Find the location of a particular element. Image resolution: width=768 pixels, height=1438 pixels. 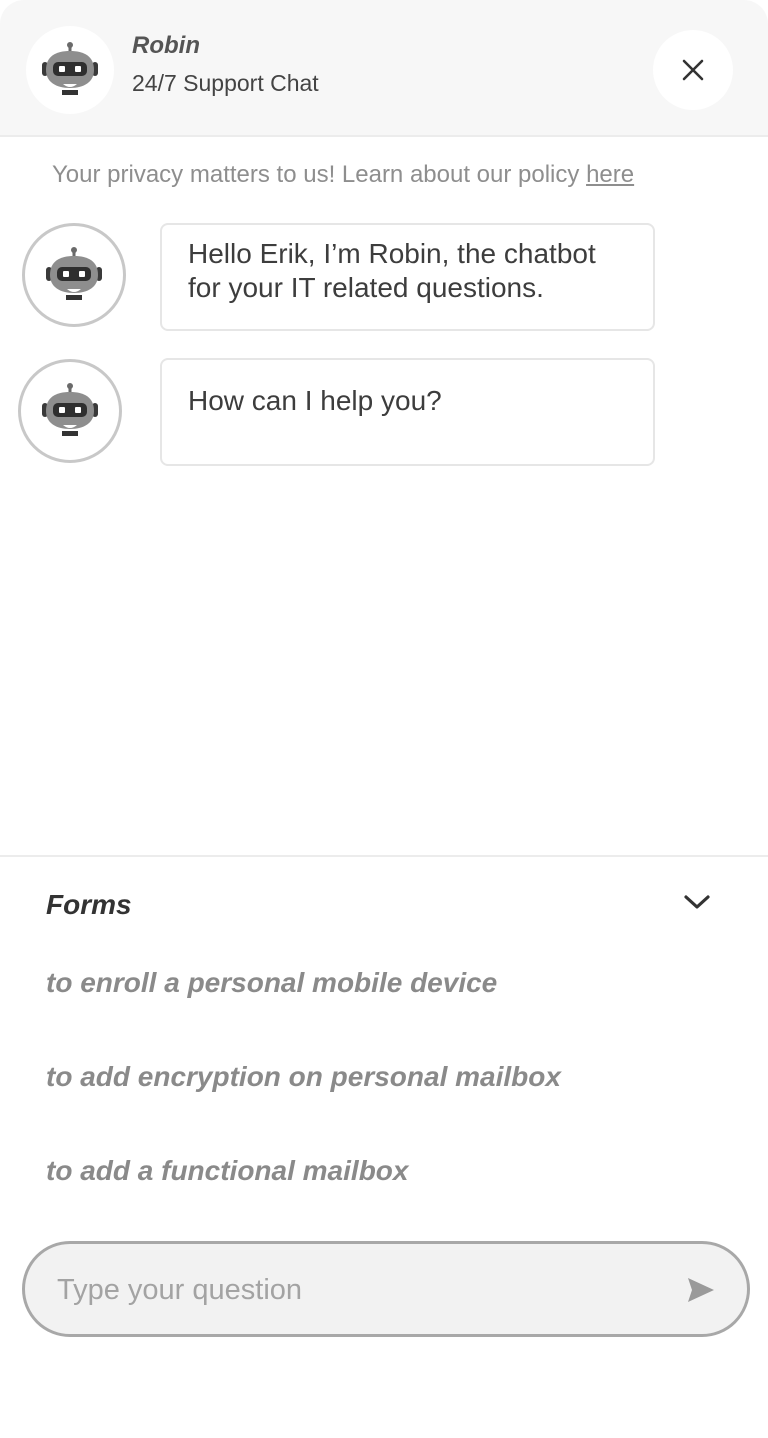

bot-name: Robin is located at coordinates (166, 45).